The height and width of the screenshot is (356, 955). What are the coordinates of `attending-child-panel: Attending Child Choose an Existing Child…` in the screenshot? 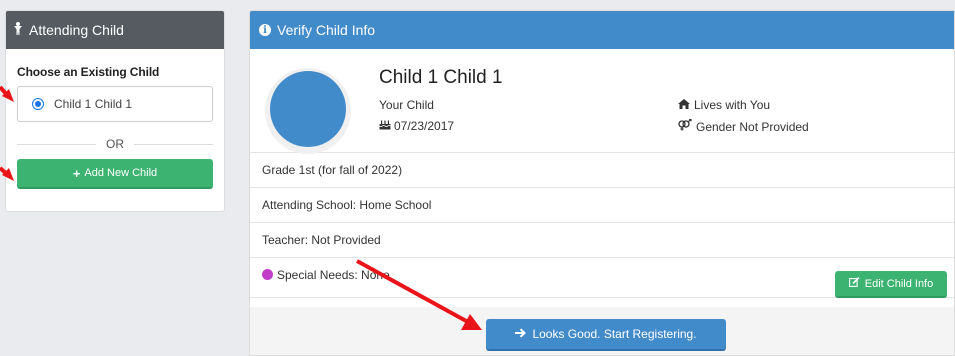 It's located at (115, 111).